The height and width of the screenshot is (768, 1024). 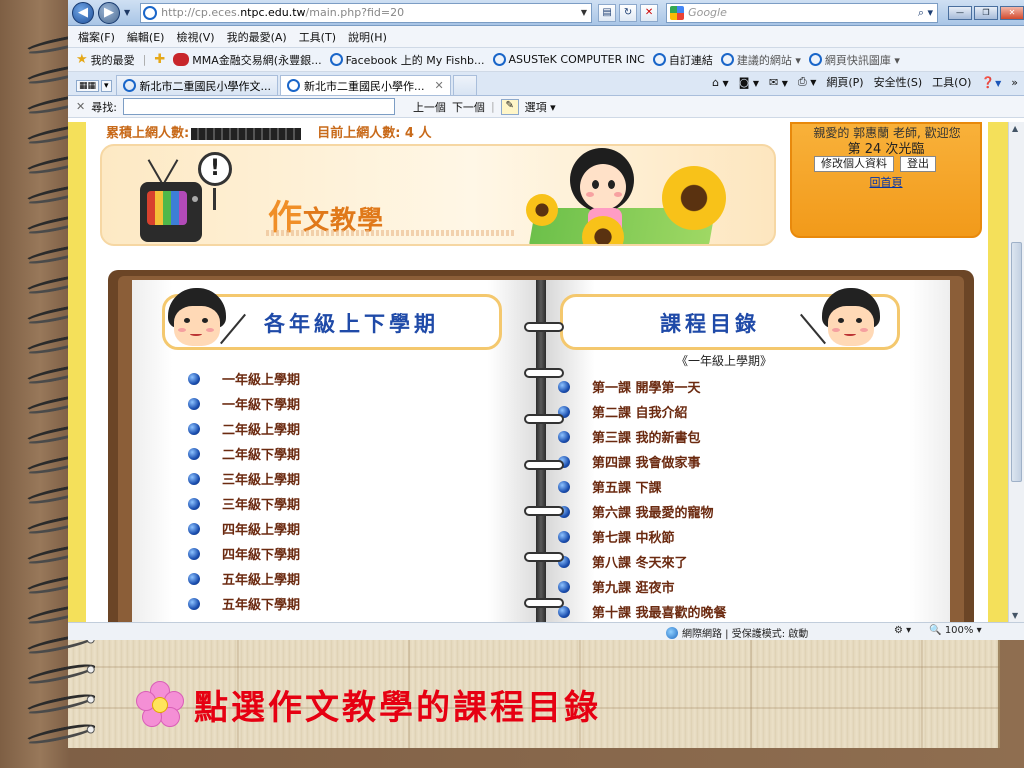 What do you see at coordinates (244, 453) in the screenshot?
I see `semester-link: 二年級下學期` at bounding box center [244, 453].